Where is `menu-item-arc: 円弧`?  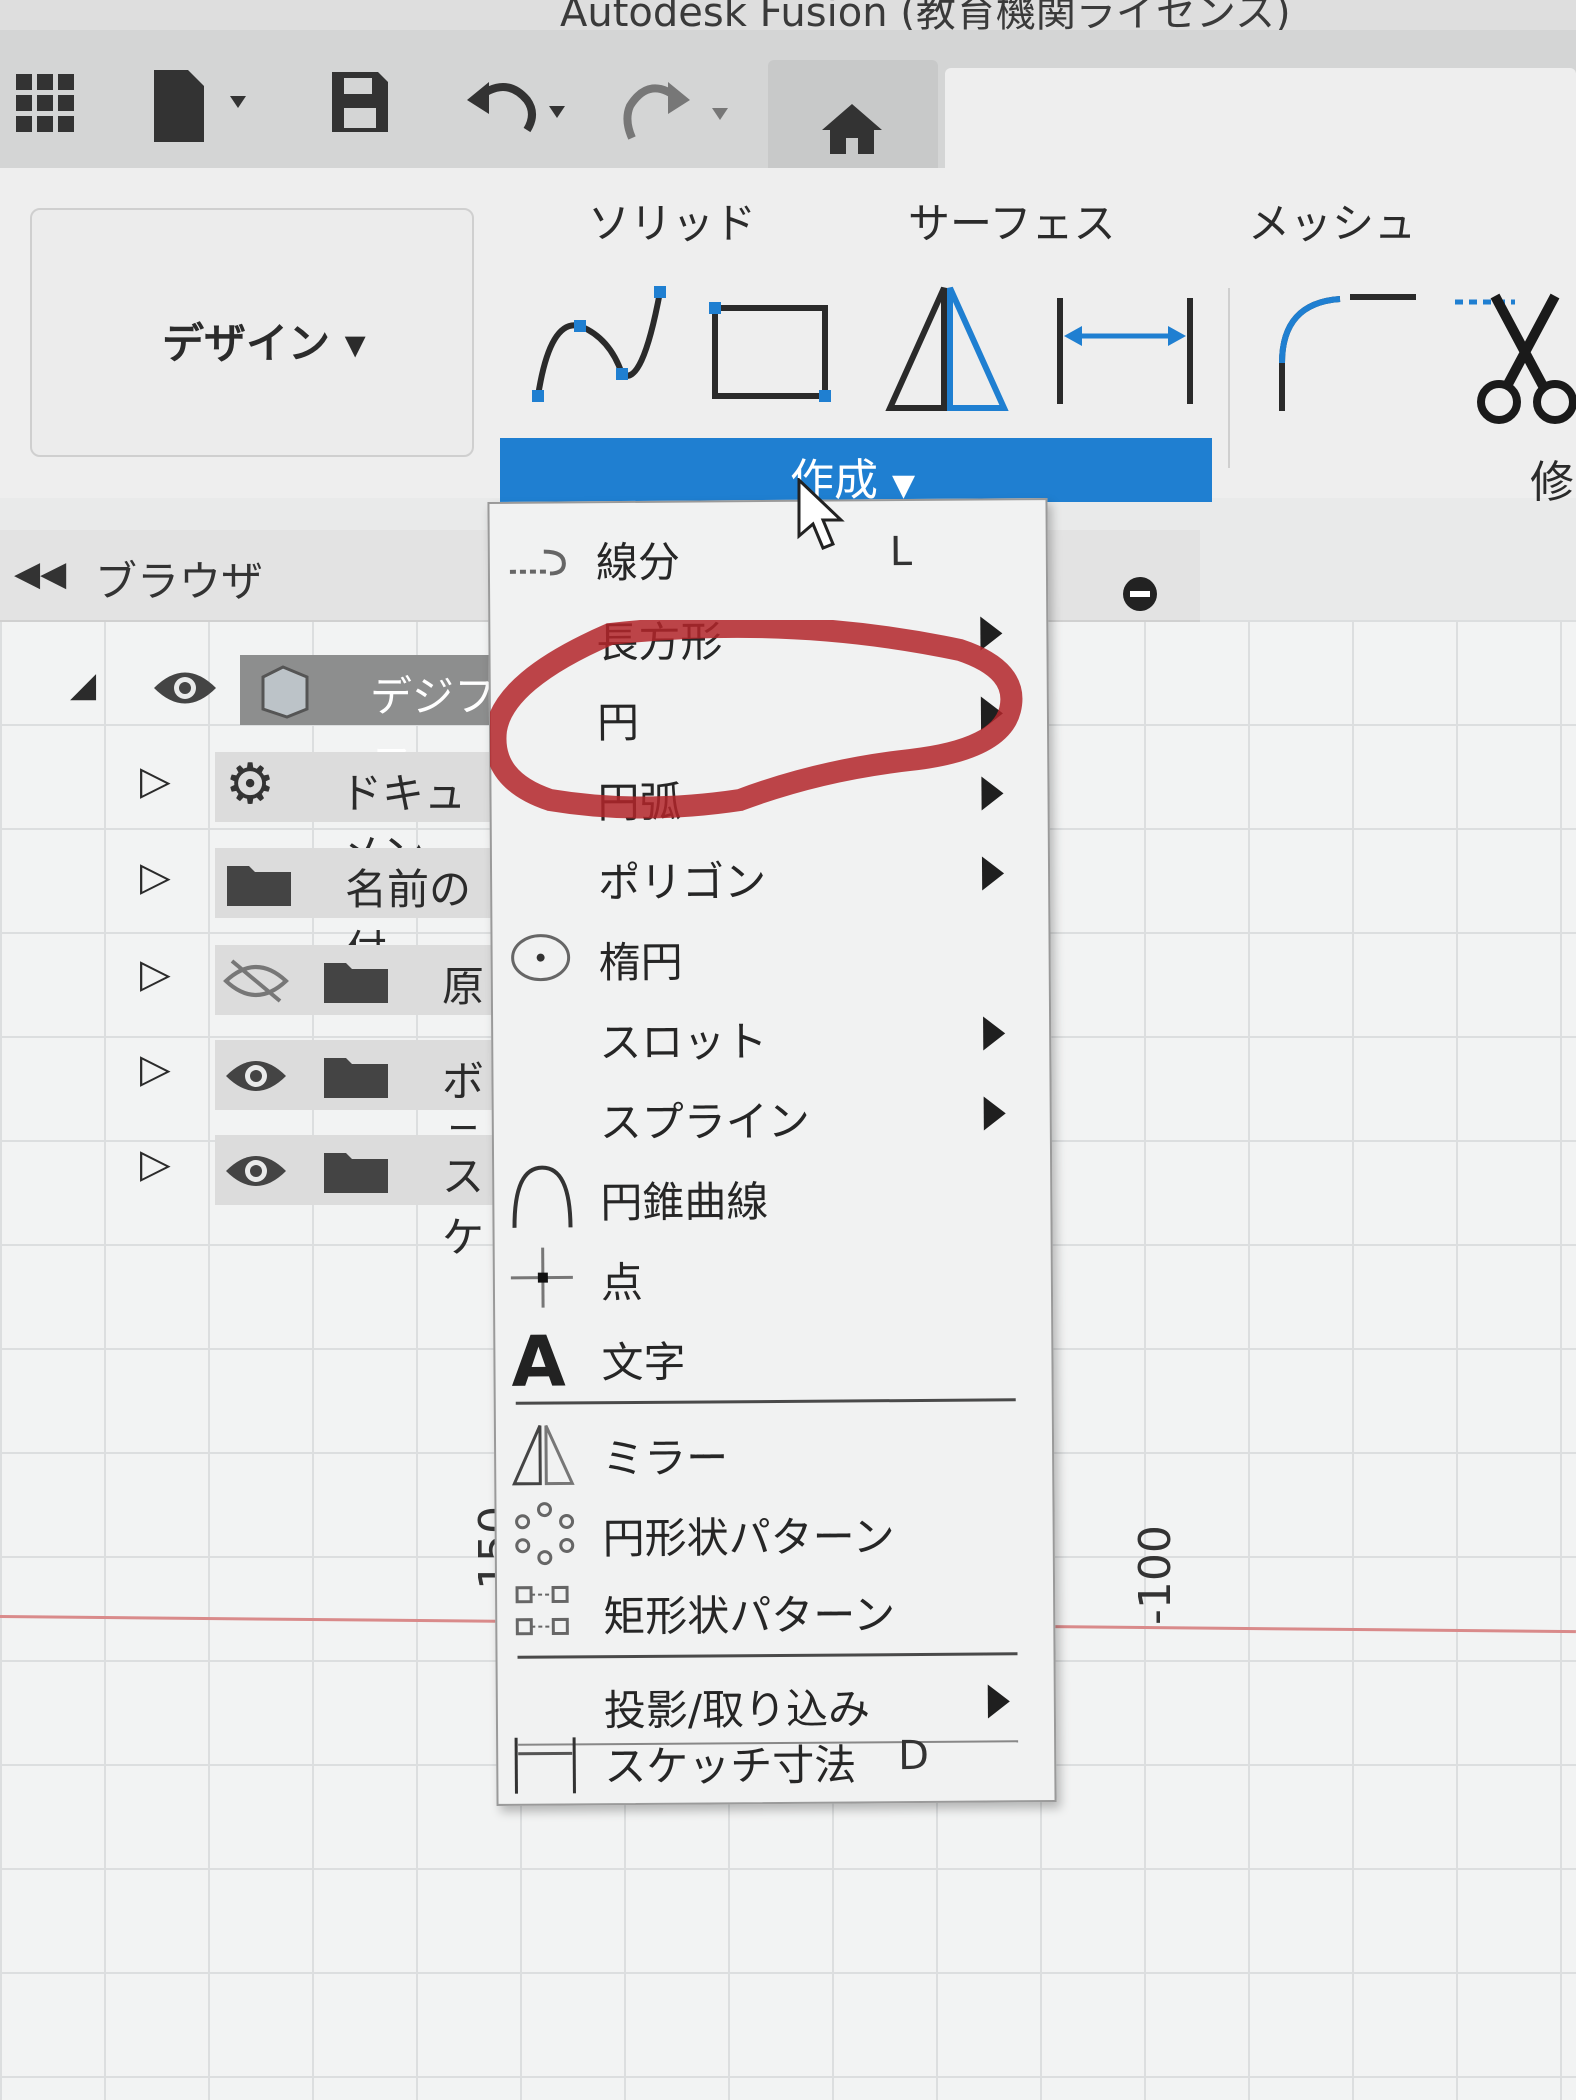 menu-item-arc: 円弧 is located at coordinates (761, 795).